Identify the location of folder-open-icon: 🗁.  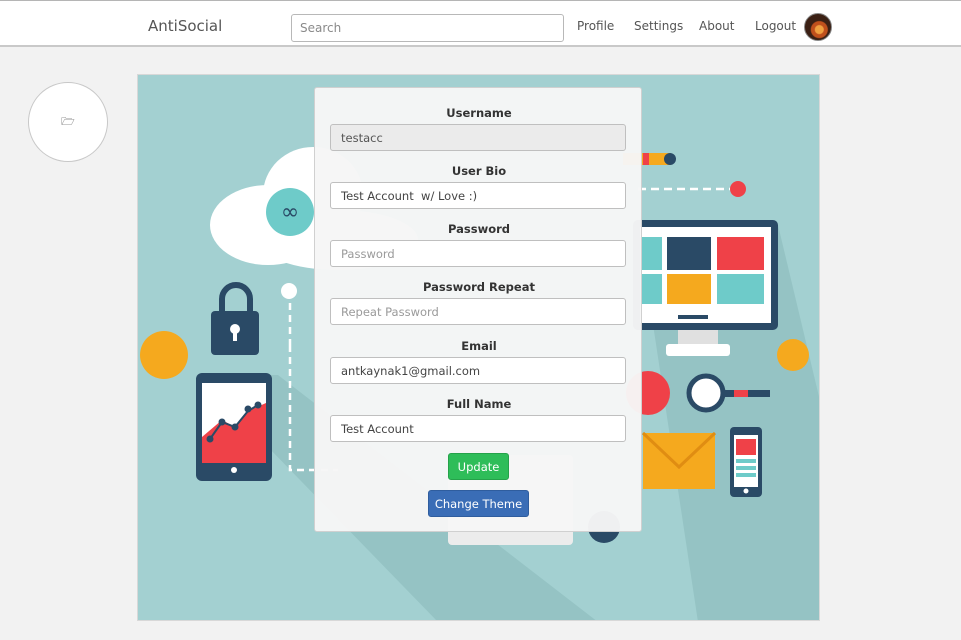
(68, 121).